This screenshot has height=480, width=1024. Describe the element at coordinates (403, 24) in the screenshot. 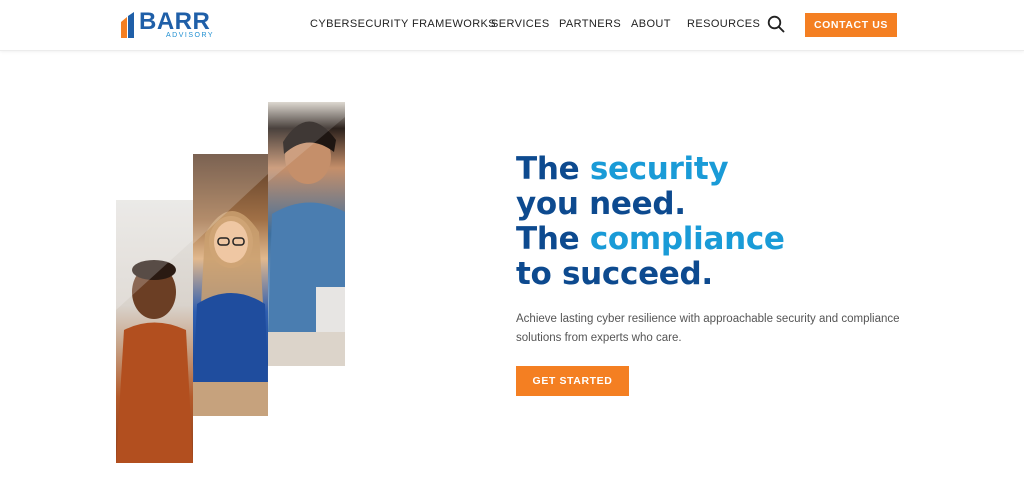

I see `nav-item-cybersecurity-frameworks: CYBERSECURITY FRAMEWORKS` at that location.